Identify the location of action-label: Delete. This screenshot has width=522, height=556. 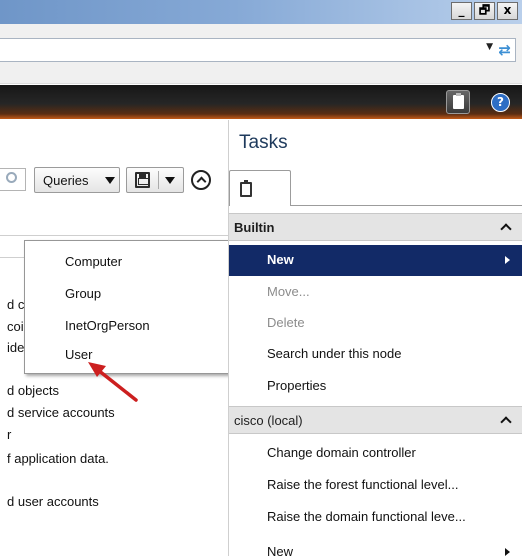
(286, 322).